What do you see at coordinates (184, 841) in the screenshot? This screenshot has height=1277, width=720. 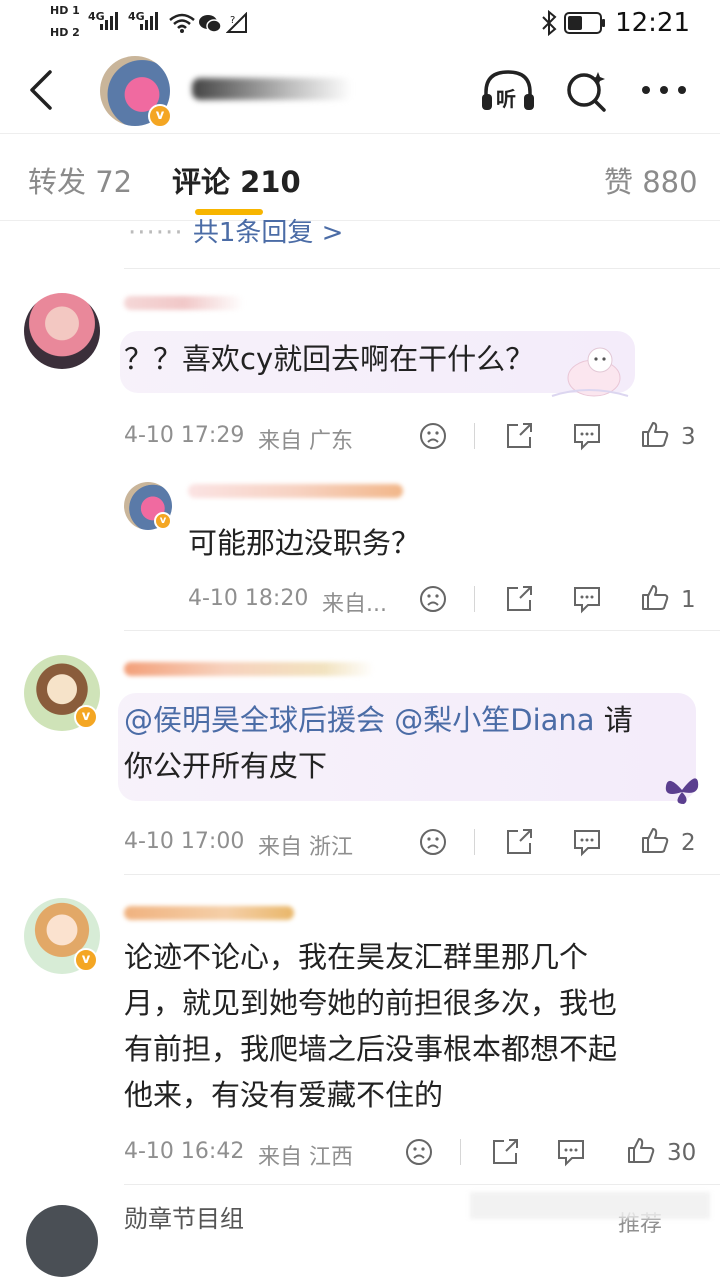 I see `comment-date: 4-10 17:00` at bounding box center [184, 841].